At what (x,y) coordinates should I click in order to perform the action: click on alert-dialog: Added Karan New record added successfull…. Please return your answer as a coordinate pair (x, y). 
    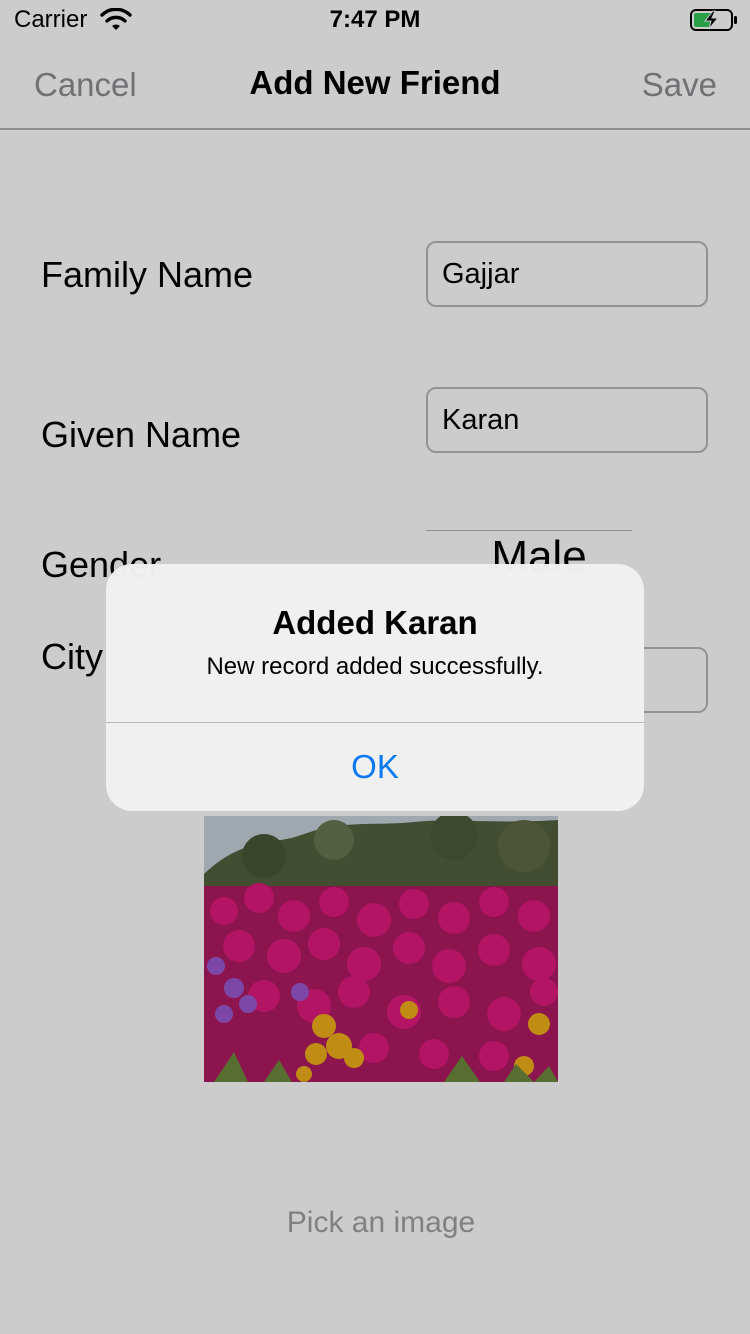
    Looking at the image, I should click on (375, 687).